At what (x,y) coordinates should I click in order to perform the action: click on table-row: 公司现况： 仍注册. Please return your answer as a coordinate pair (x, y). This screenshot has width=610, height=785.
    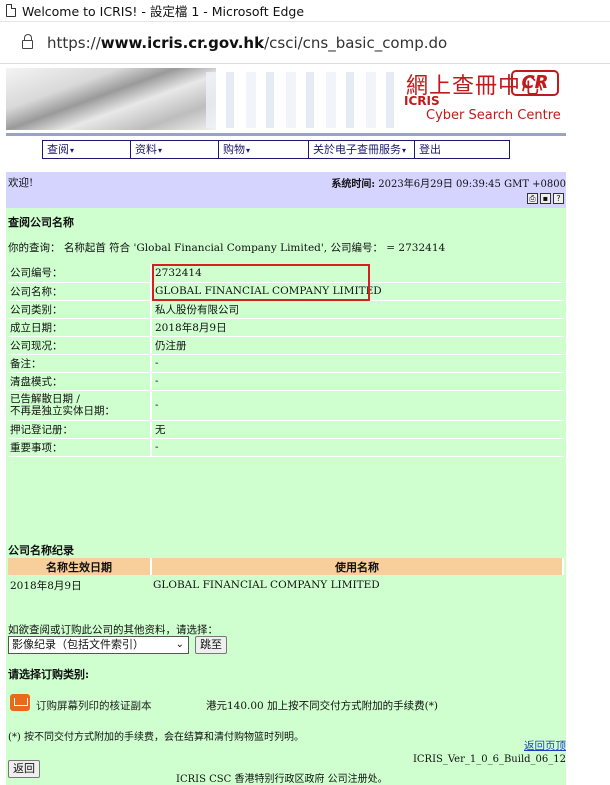
    Looking at the image, I should click on (286, 345).